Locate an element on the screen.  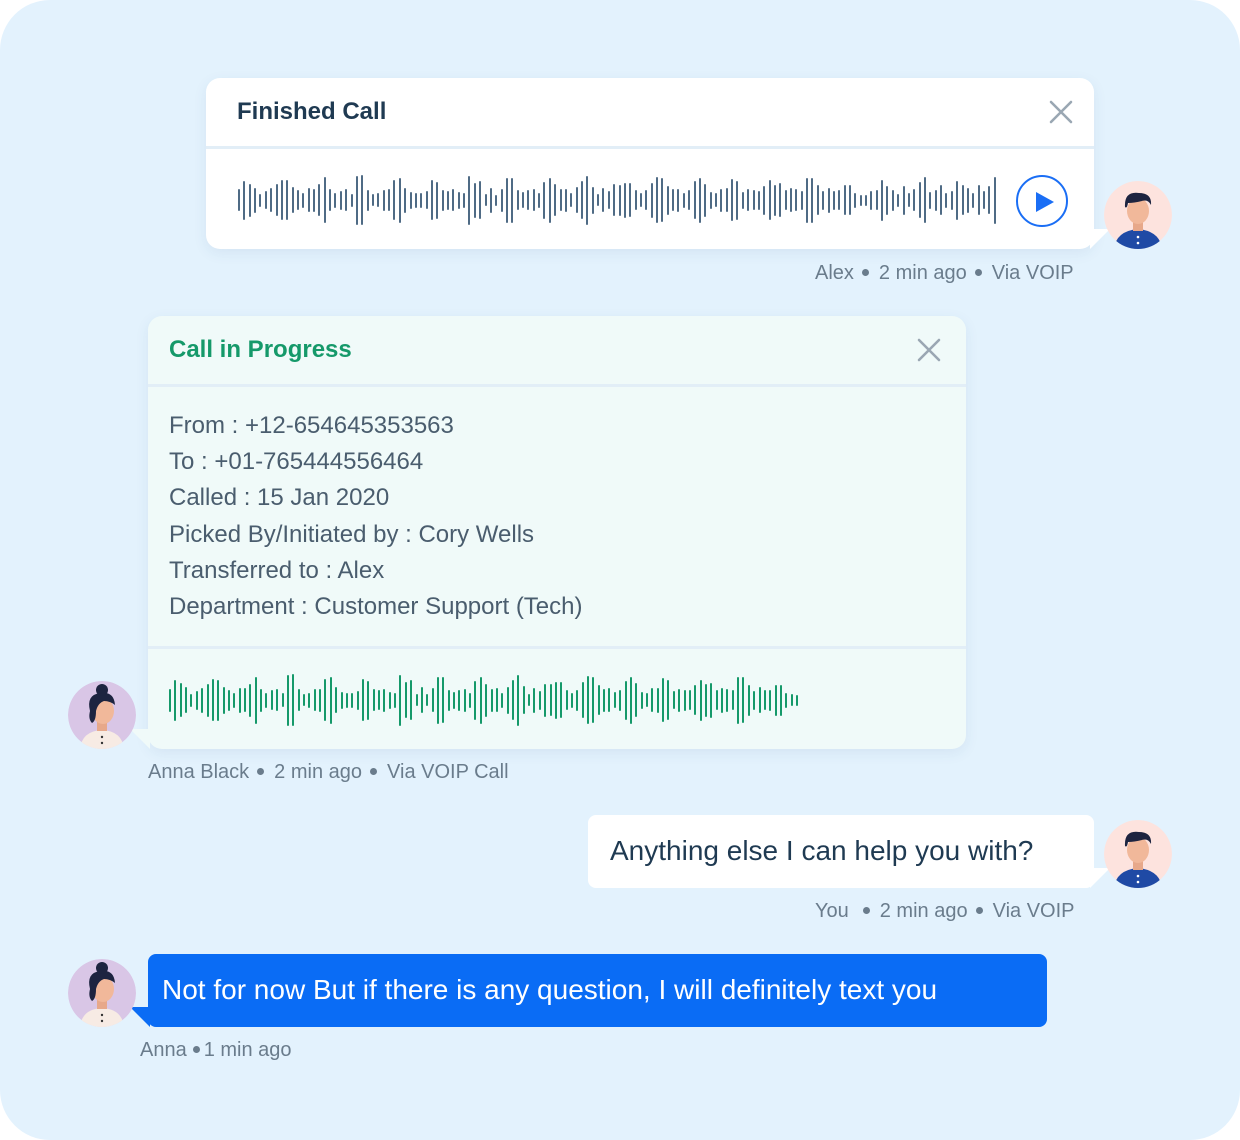
female-avatar-icon is located at coordinates (102, 993).